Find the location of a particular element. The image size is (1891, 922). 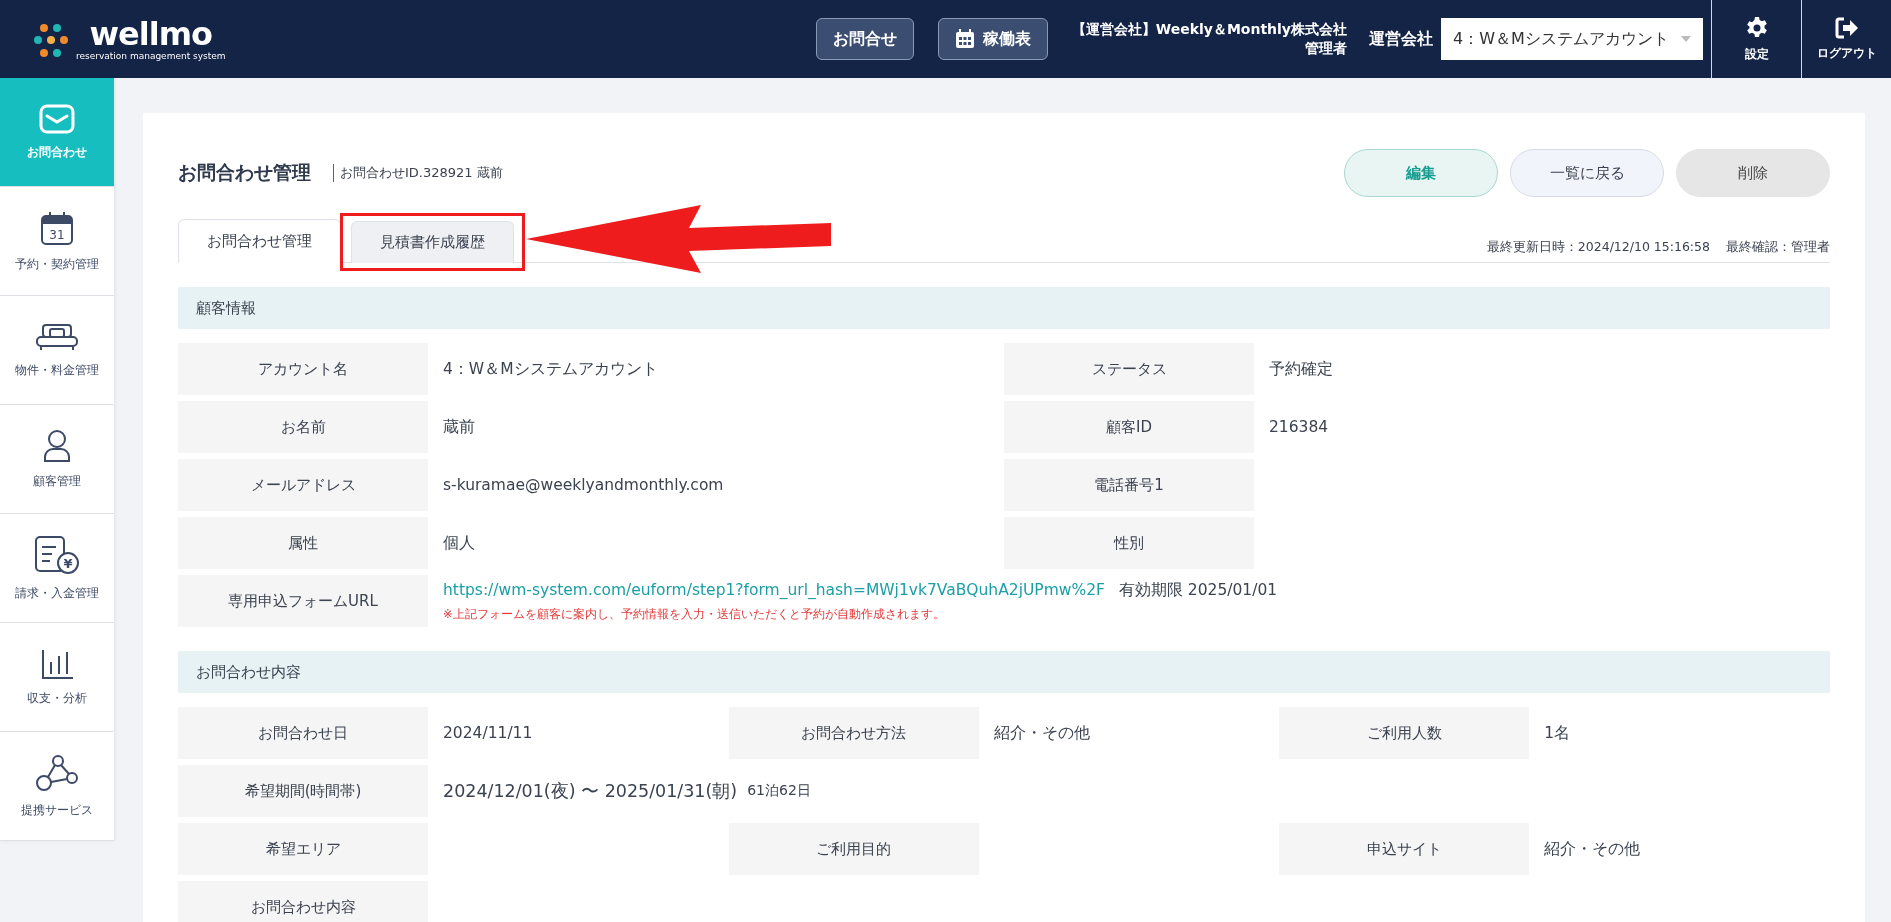

action-button: 一覧に戻る is located at coordinates (1587, 173).